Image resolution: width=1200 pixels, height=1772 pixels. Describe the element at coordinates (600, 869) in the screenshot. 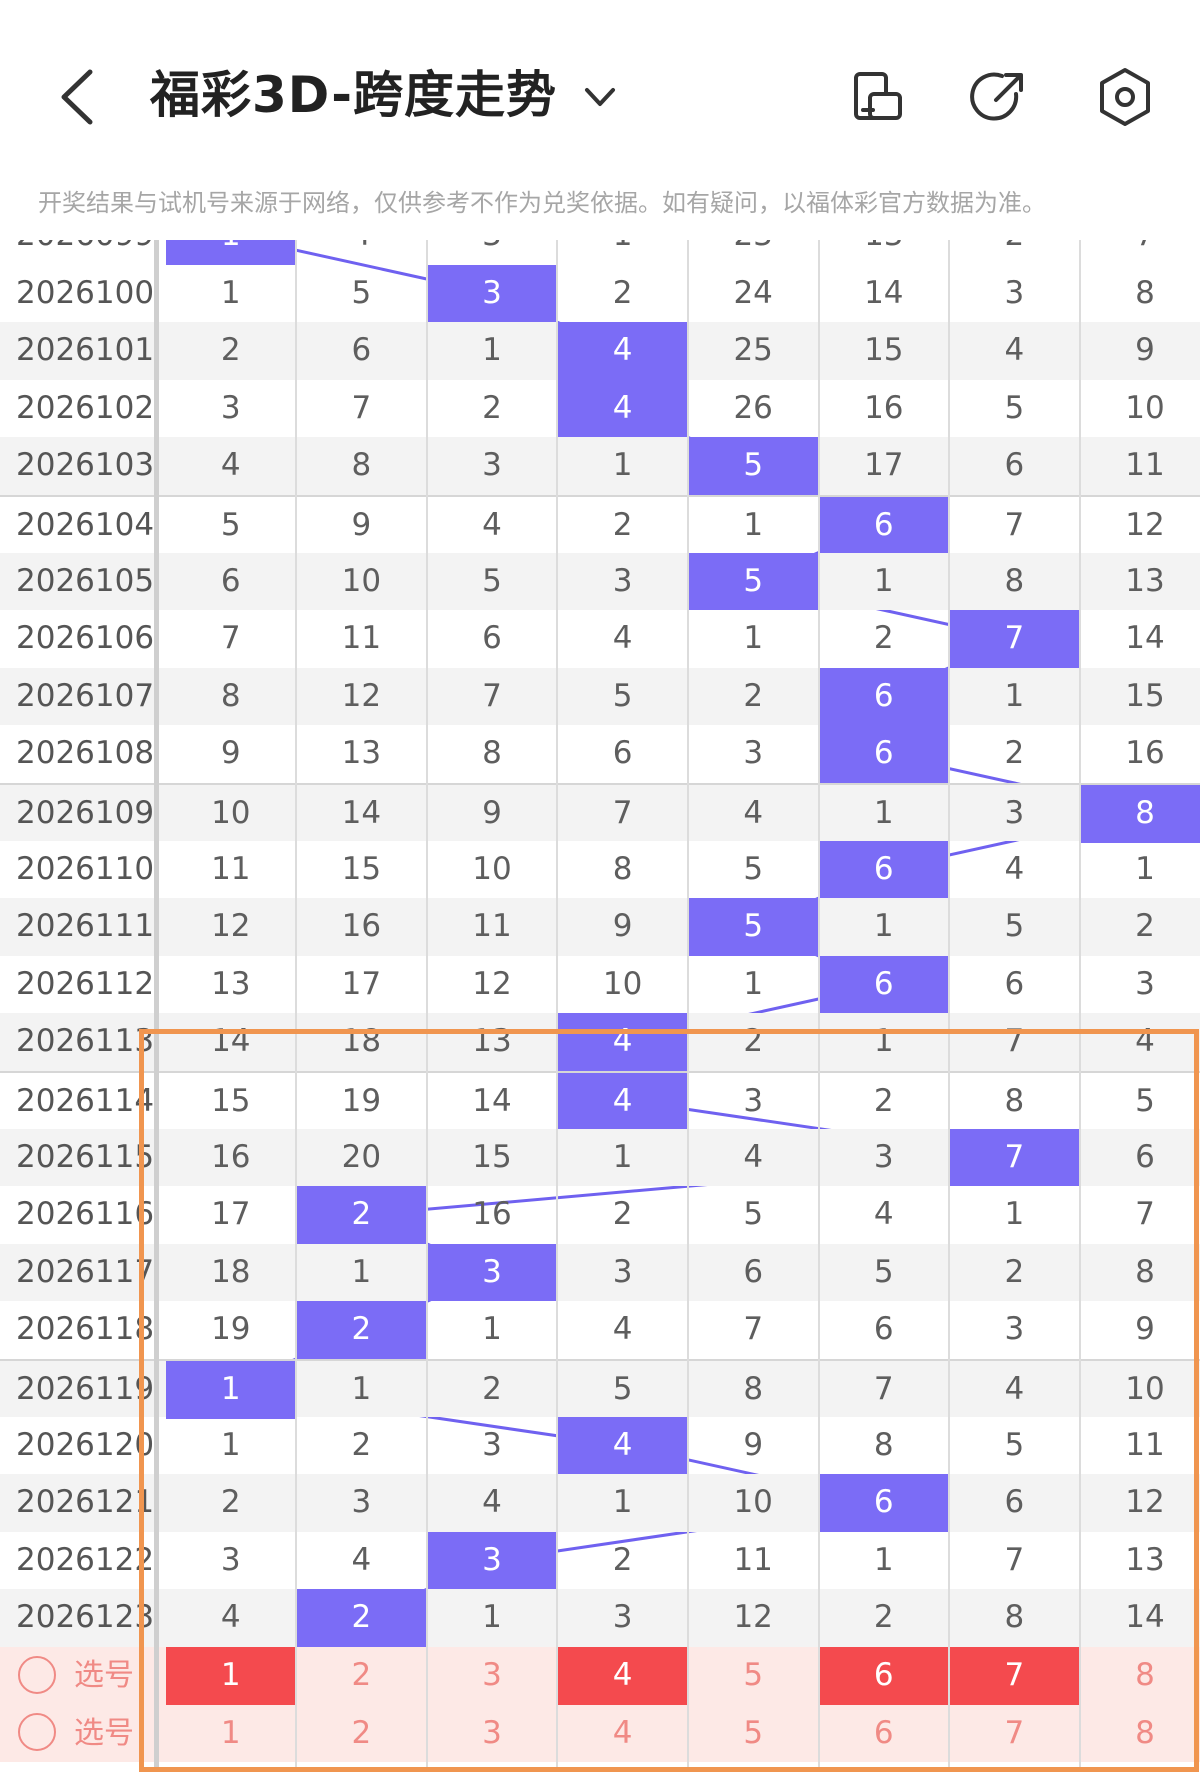

I see `table-row: 2026110 11 15 10 8 5 6 4 1` at that location.